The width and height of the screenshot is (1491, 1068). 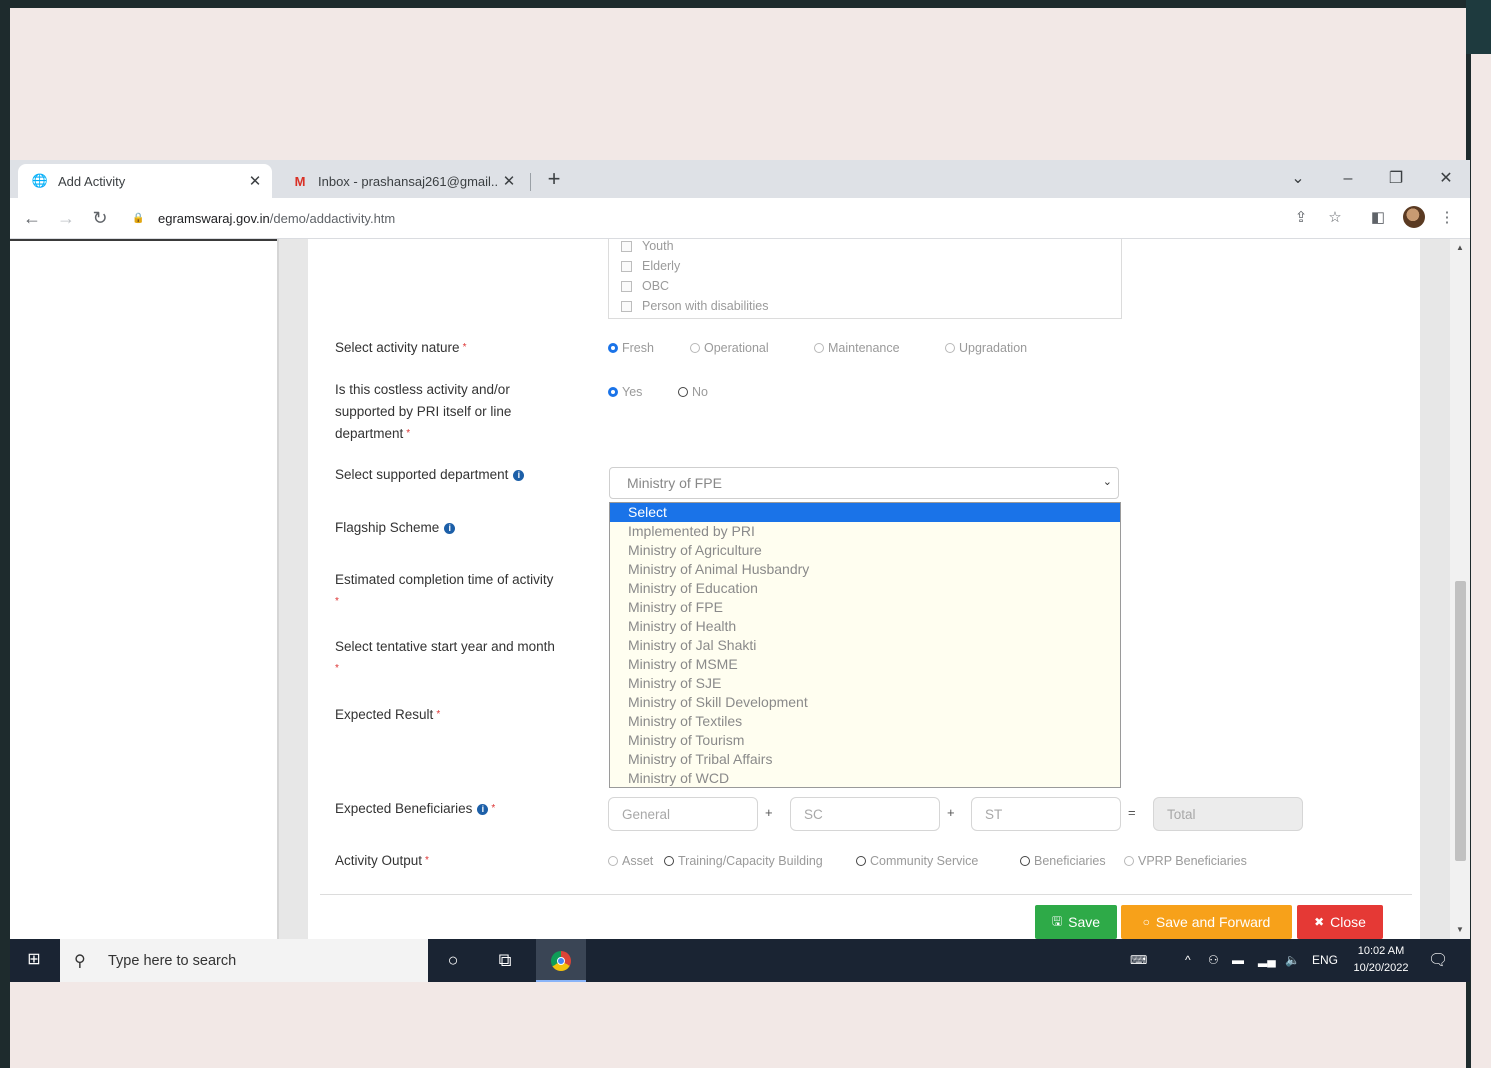 What do you see at coordinates (865, 645) in the screenshot?
I see `dropdown-option: Ministry of Jal Shakti` at bounding box center [865, 645].